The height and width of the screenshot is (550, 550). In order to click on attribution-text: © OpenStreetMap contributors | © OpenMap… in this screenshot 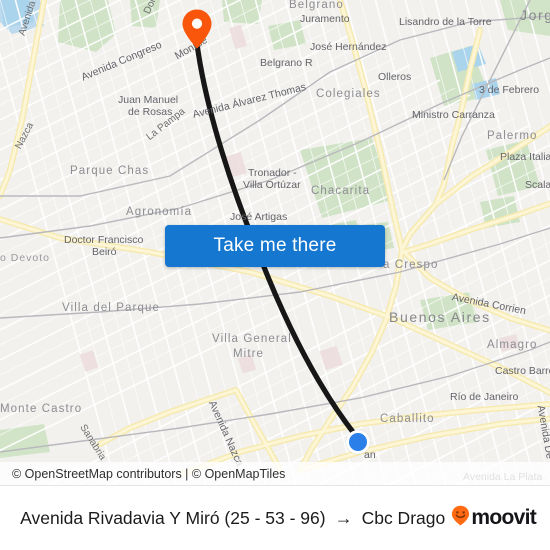, I will do `click(149, 473)`.